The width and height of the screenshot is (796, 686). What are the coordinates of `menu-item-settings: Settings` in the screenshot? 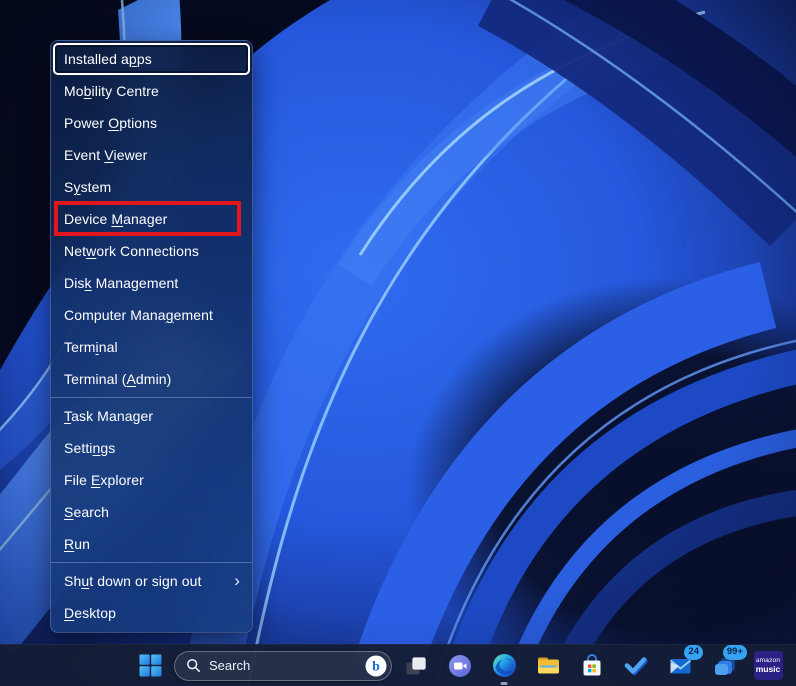 It's located at (151, 448).